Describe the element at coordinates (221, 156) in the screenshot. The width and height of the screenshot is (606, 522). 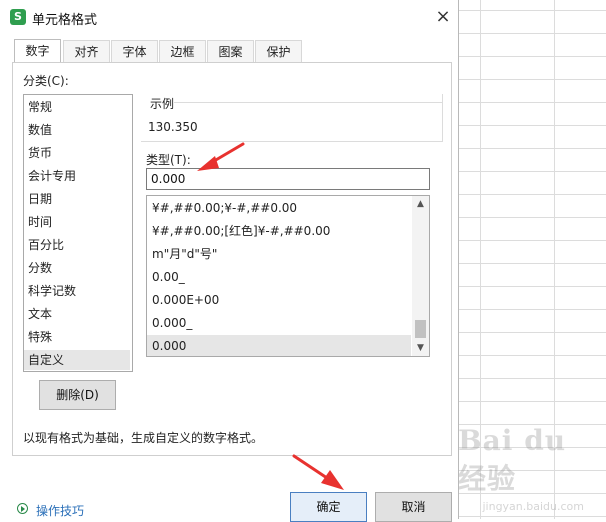
I see `annotation-arrow-type-icon` at that location.